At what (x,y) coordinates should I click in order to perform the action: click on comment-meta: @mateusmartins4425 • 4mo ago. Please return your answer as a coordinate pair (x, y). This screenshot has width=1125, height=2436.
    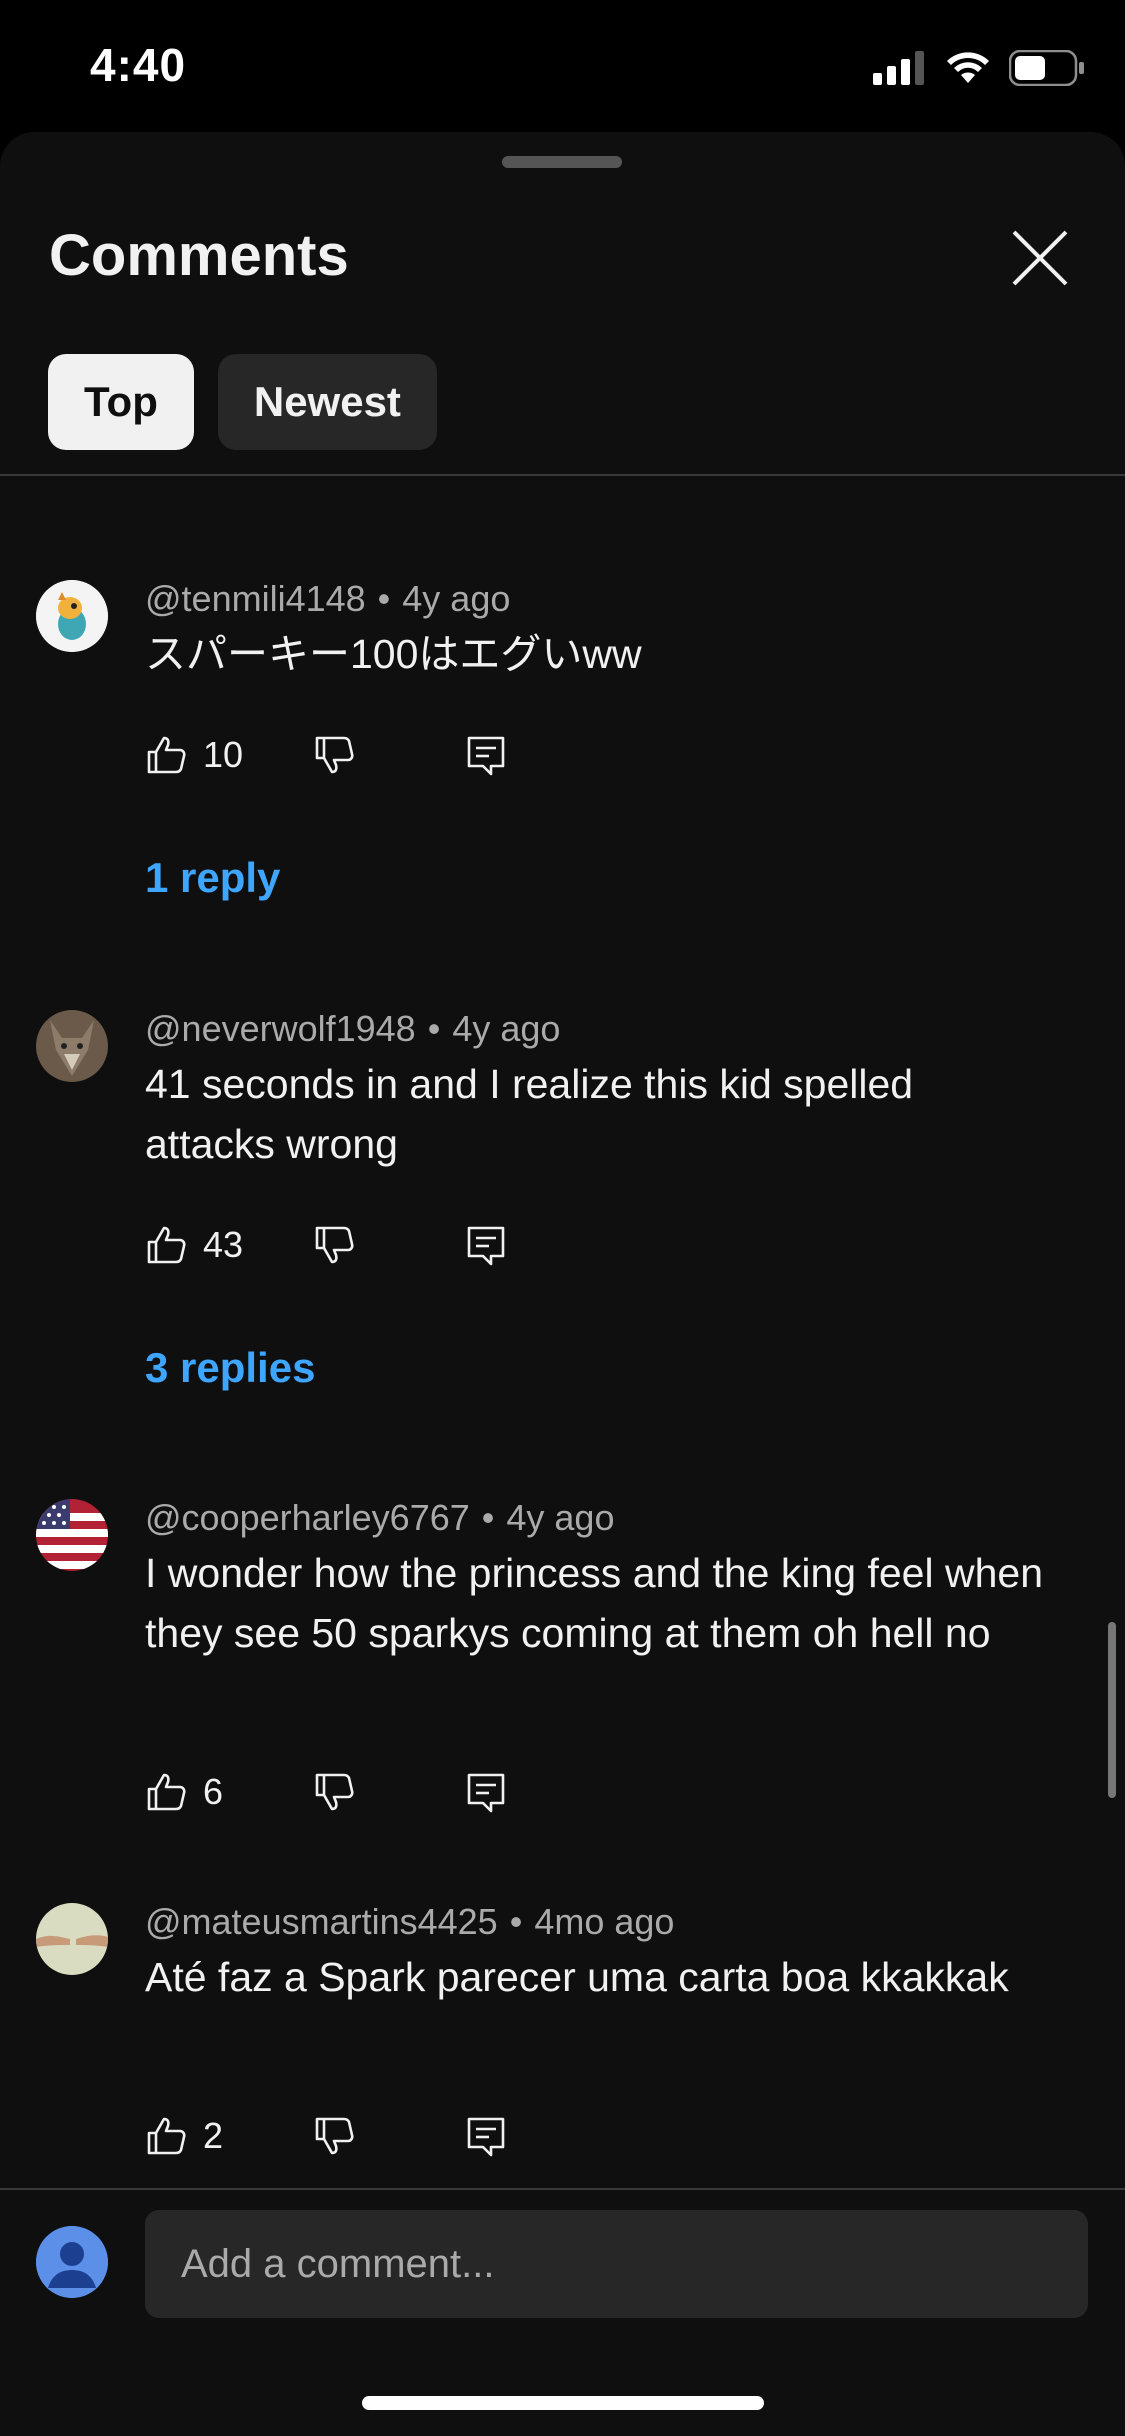
    Looking at the image, I should click on (409, 1922).